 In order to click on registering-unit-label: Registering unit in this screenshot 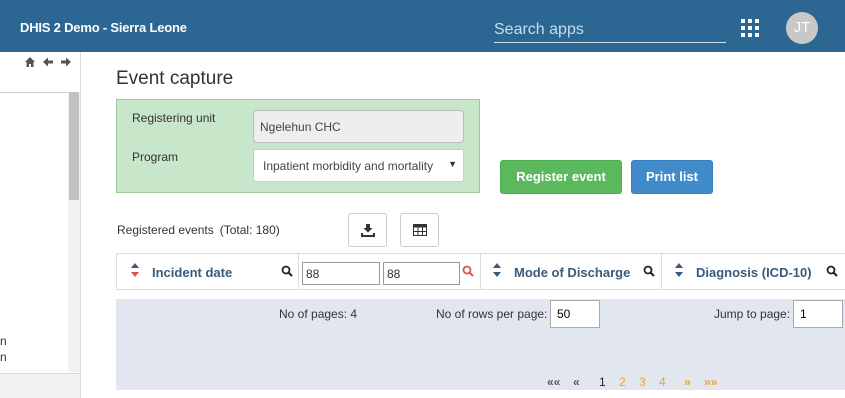, I will do `click(174, 118)`.